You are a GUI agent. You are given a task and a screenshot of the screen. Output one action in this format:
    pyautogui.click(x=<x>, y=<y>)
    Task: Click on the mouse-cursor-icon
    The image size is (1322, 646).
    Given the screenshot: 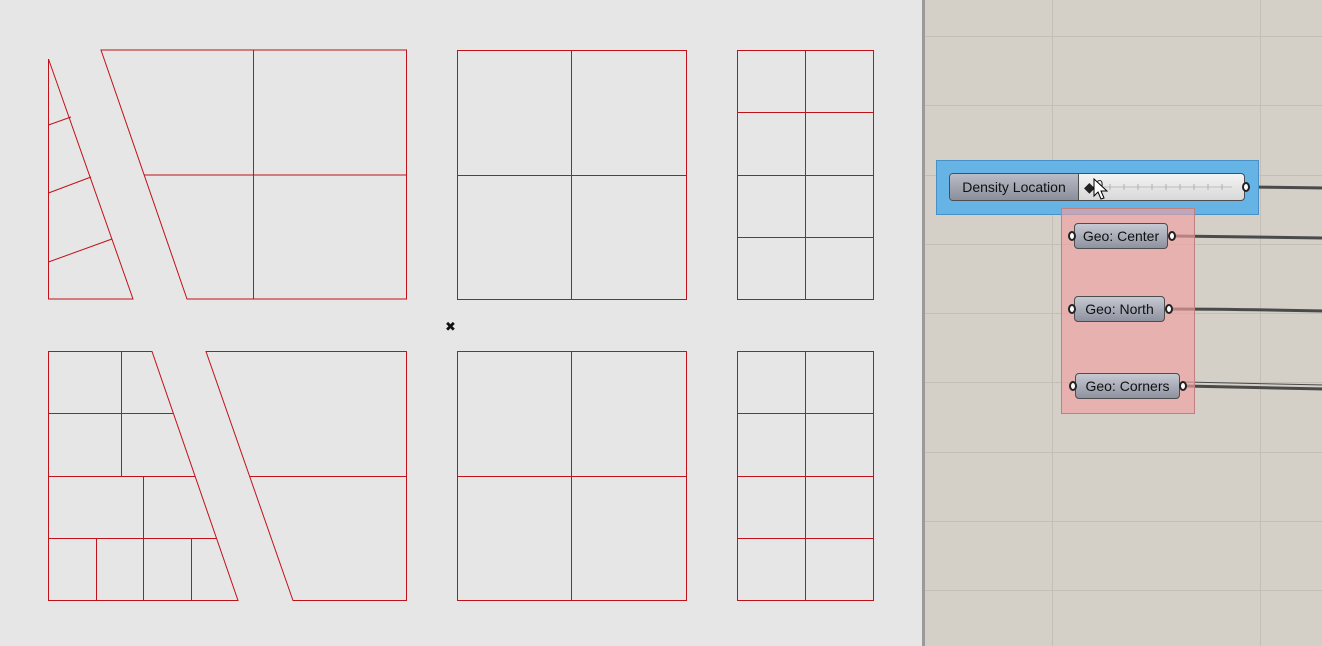 What is the action you would take?
    pyautogui.click(x=1101, y=189)
    